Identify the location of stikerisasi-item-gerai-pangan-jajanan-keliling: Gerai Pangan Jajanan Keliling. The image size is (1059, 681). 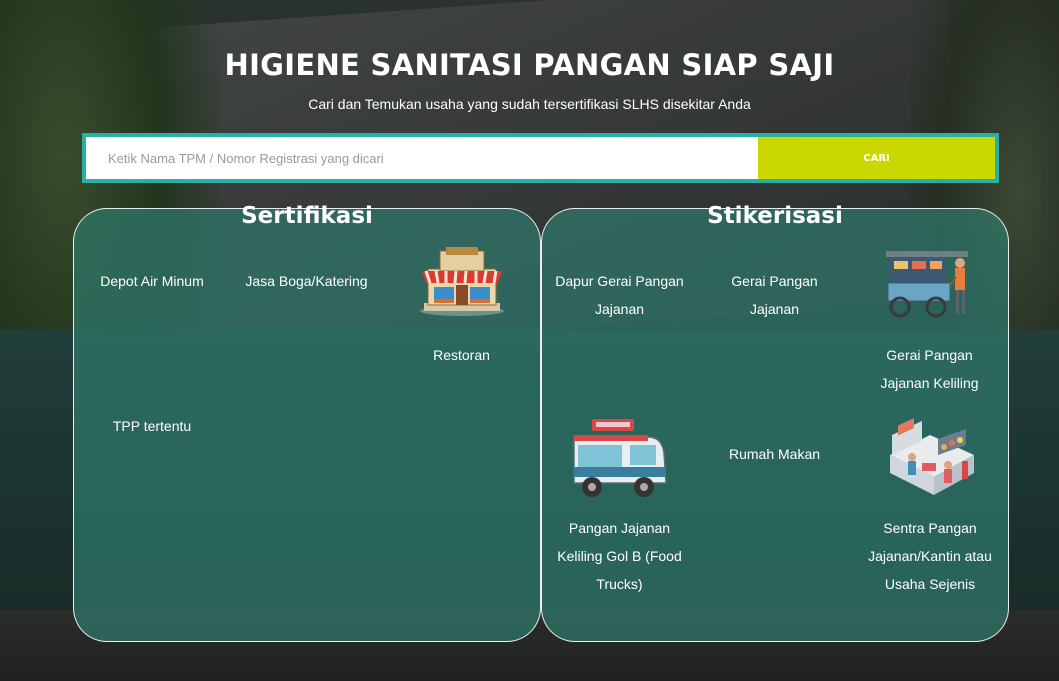
(929, 369).